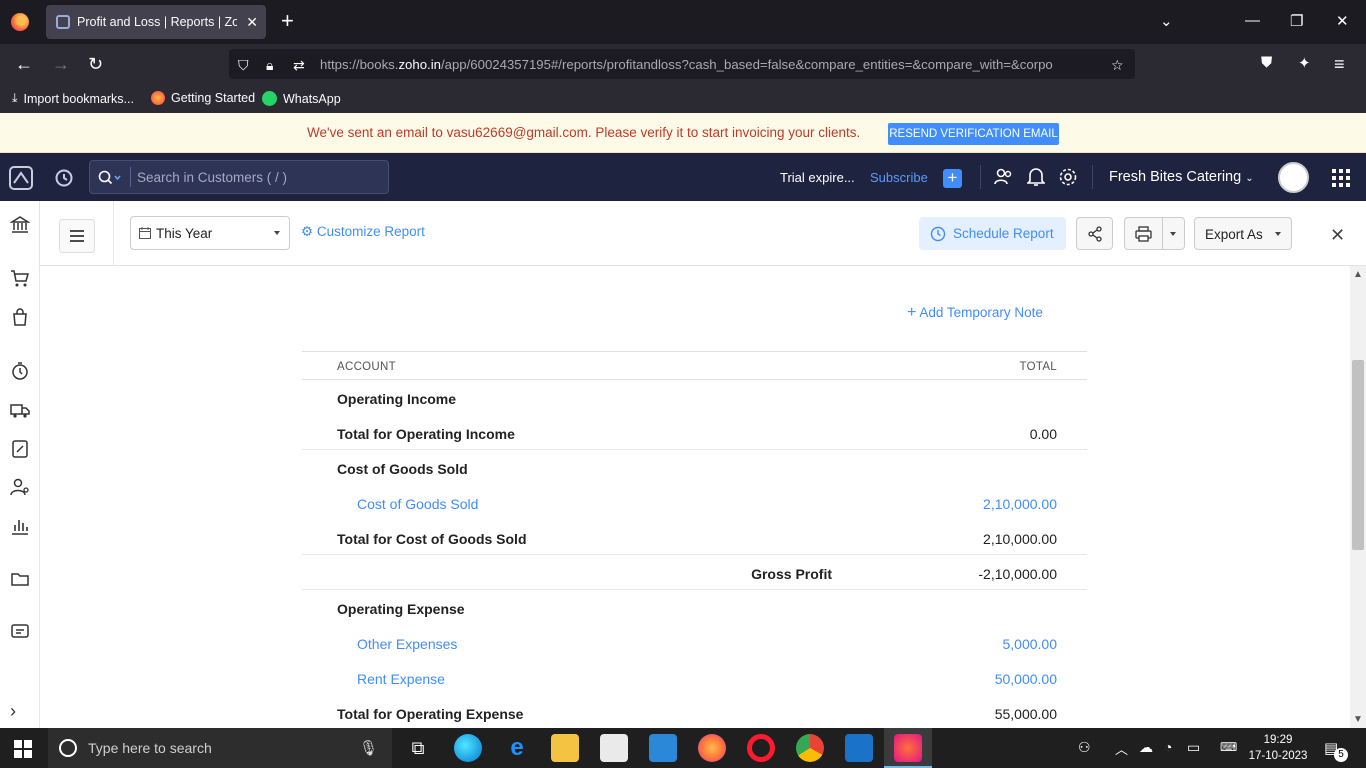 This screenshot has width=1366, height=768. I want to click on eway-bills-truck-icon, so click(20, 410).